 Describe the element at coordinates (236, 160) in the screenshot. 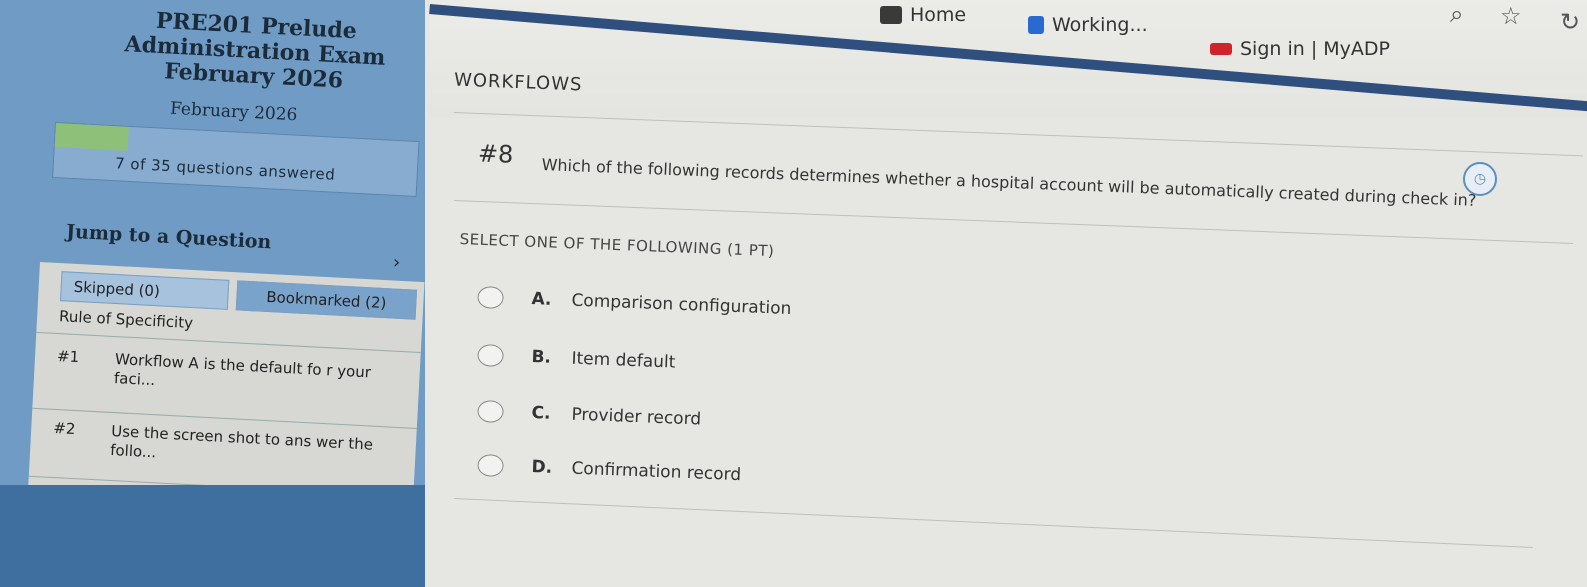

I see `progress-bar` at that location.